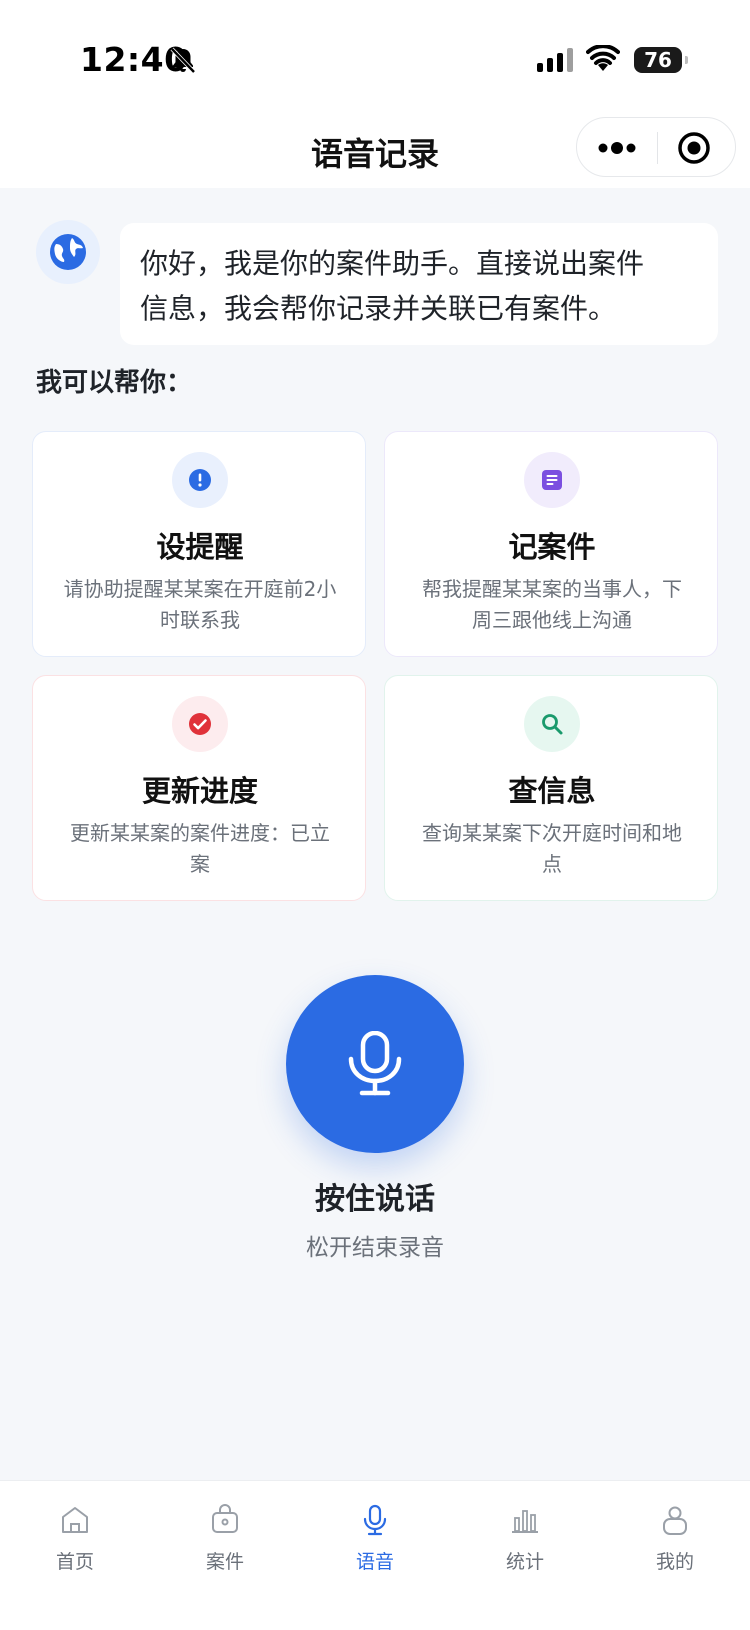 This screenshot has width=750, height=1630. What do you see at coordinates (552, 605) in the screenshot?
I see `card-description: 帮我提醒某某案的当事人，下 周三跟他线上沟通` at bounding box center [552, 605].